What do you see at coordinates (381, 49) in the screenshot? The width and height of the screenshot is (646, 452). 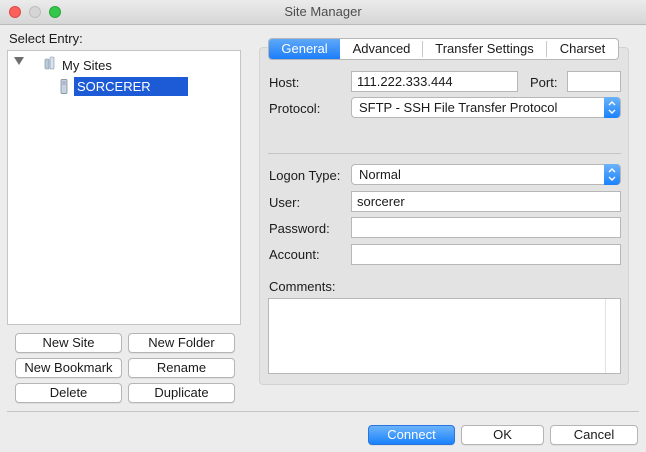 I see `tab-advanced: Advanced` at bounding box center [381, 49].